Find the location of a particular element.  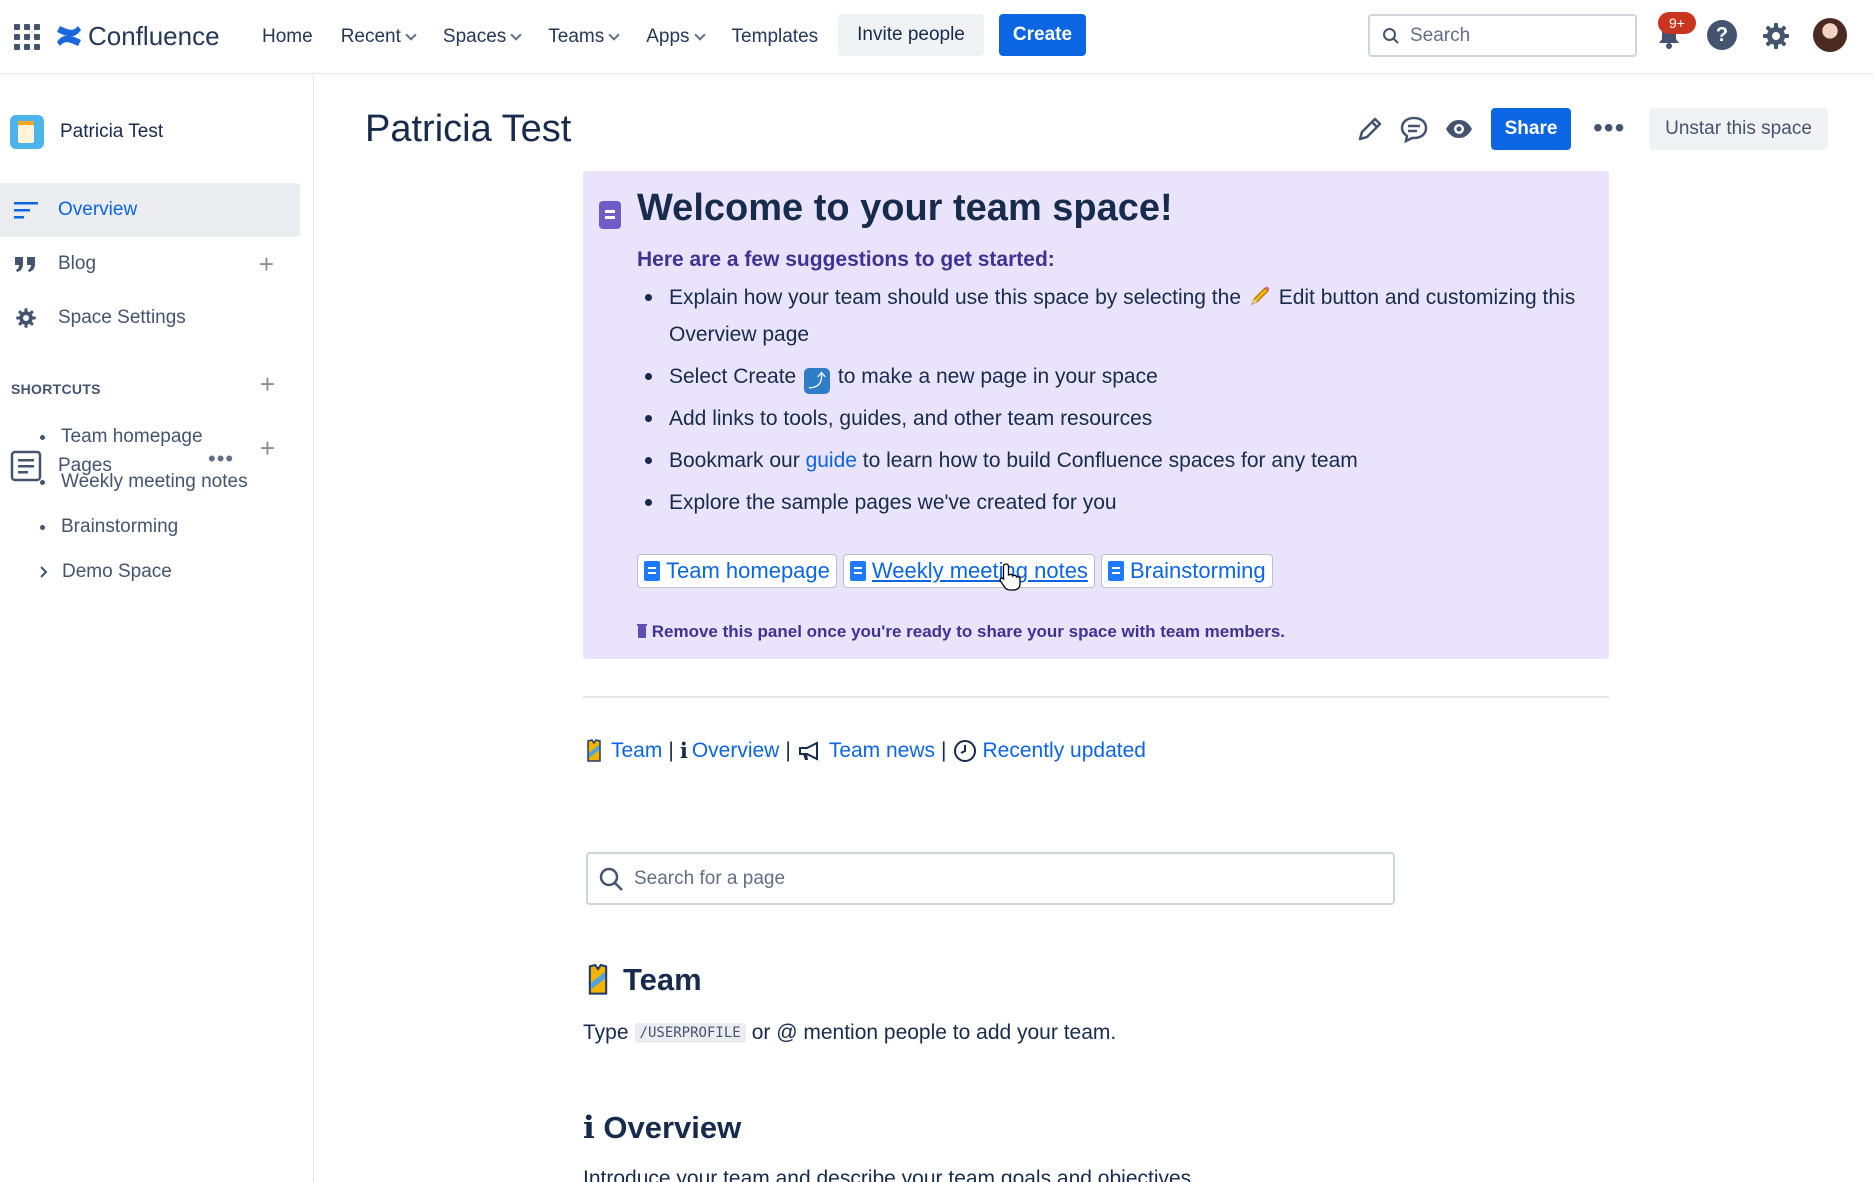

chevron-right-icon is located at coordinates (44, 572).